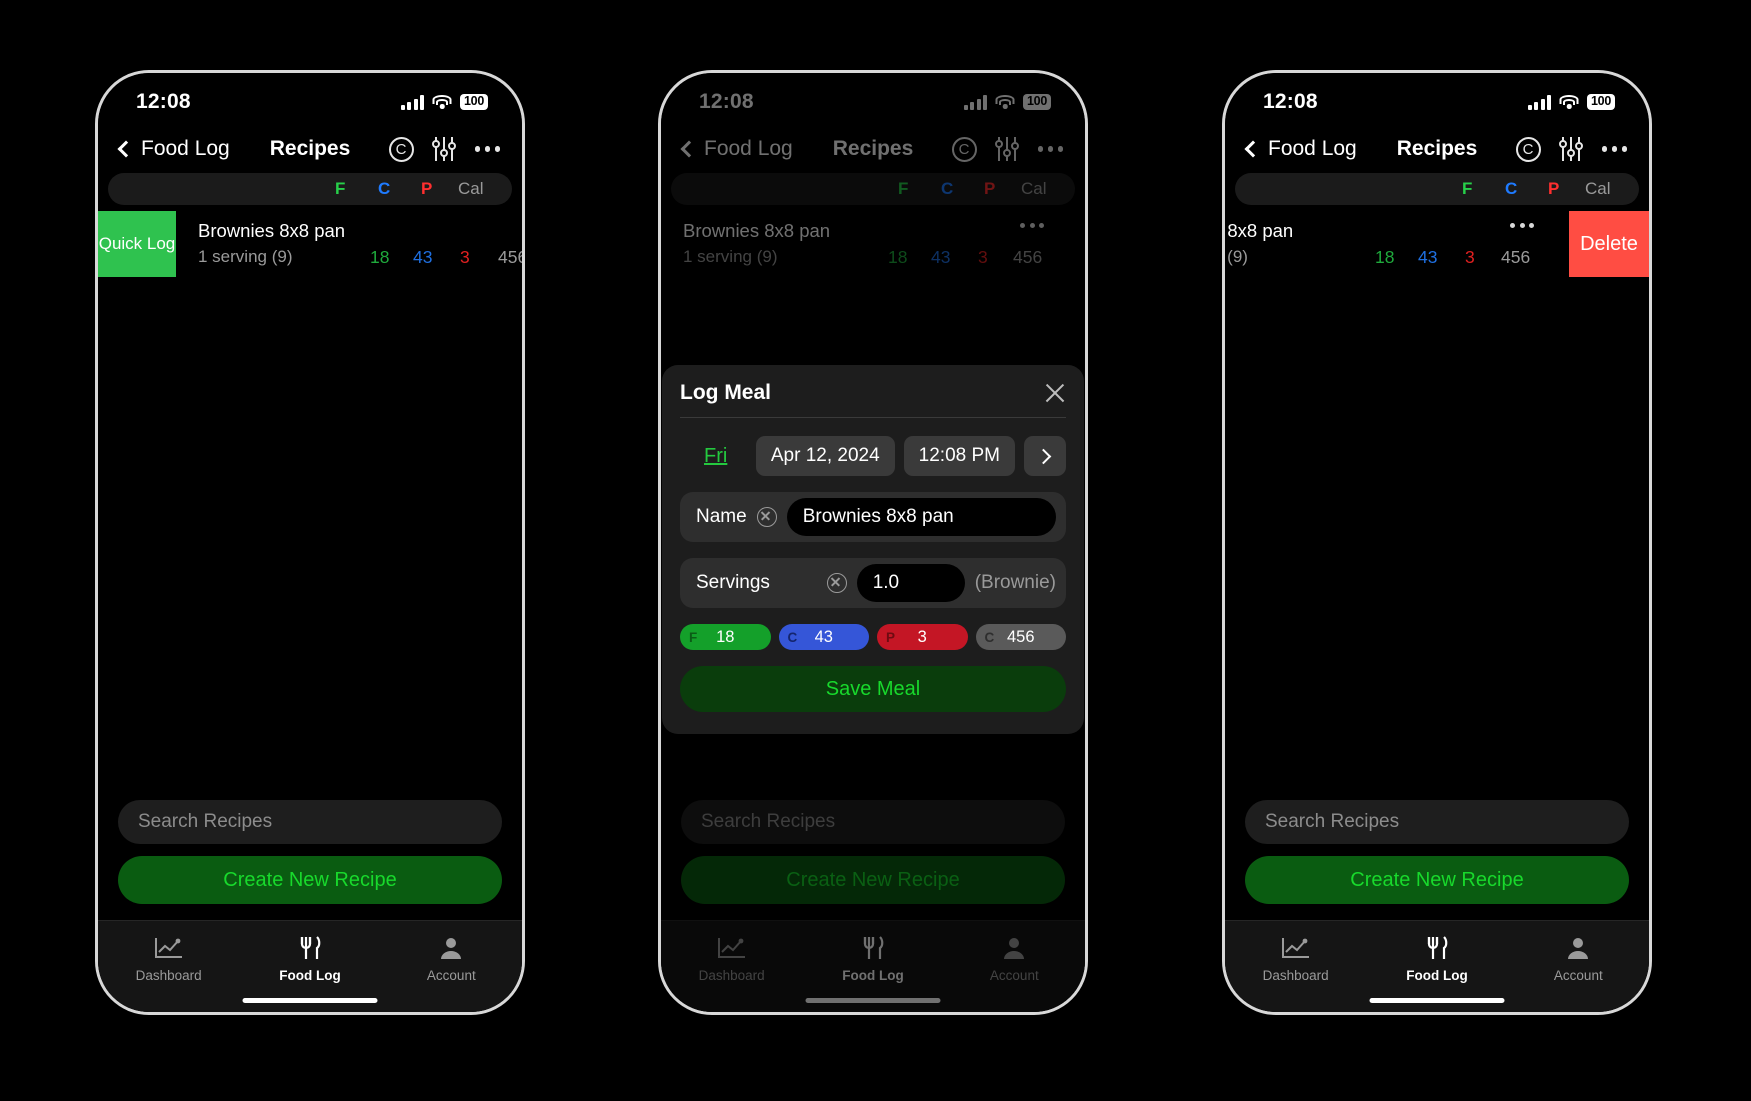 The image size is (1751, 1101). I want to click on status-clock: 12:08, so click(1290, 101).